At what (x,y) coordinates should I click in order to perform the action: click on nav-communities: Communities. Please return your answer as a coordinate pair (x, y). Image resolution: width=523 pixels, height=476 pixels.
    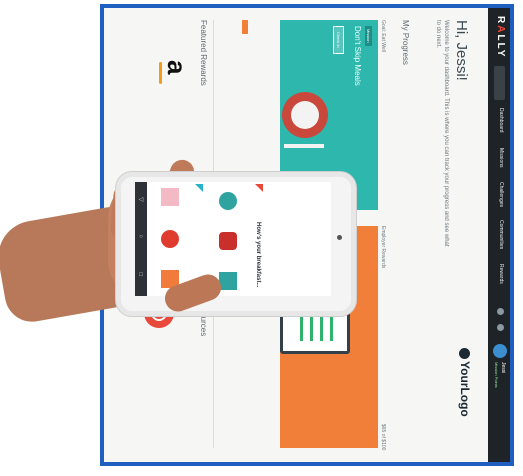
    Looking at the image, I should click on (501, 234).